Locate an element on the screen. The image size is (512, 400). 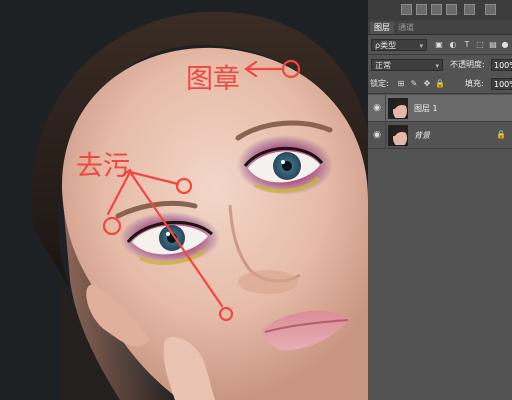
image-filter-icon: ▣ is located at coordinates (439, 45).